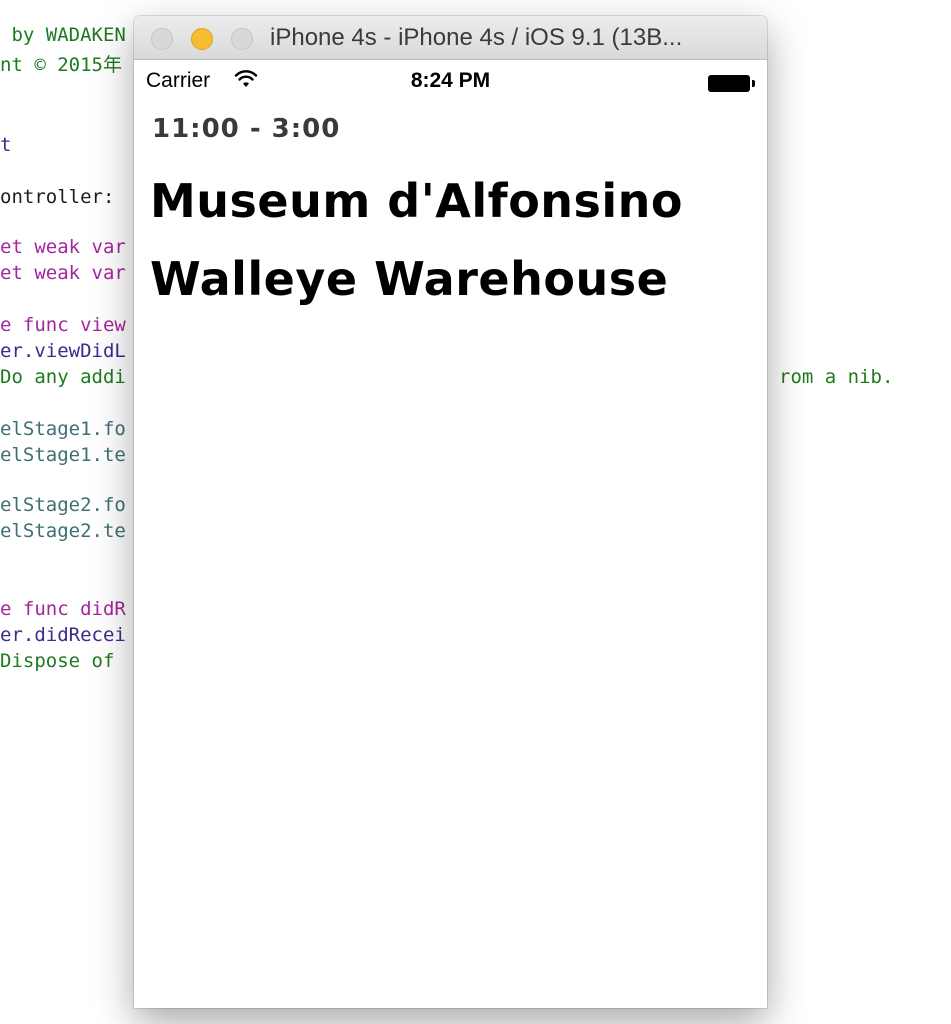 The height and width of the screenshot is (1024, 951). Describe the element at coordinates (63, 35) in the screenshot. I see `code-line: by WADAKEN` at that location.